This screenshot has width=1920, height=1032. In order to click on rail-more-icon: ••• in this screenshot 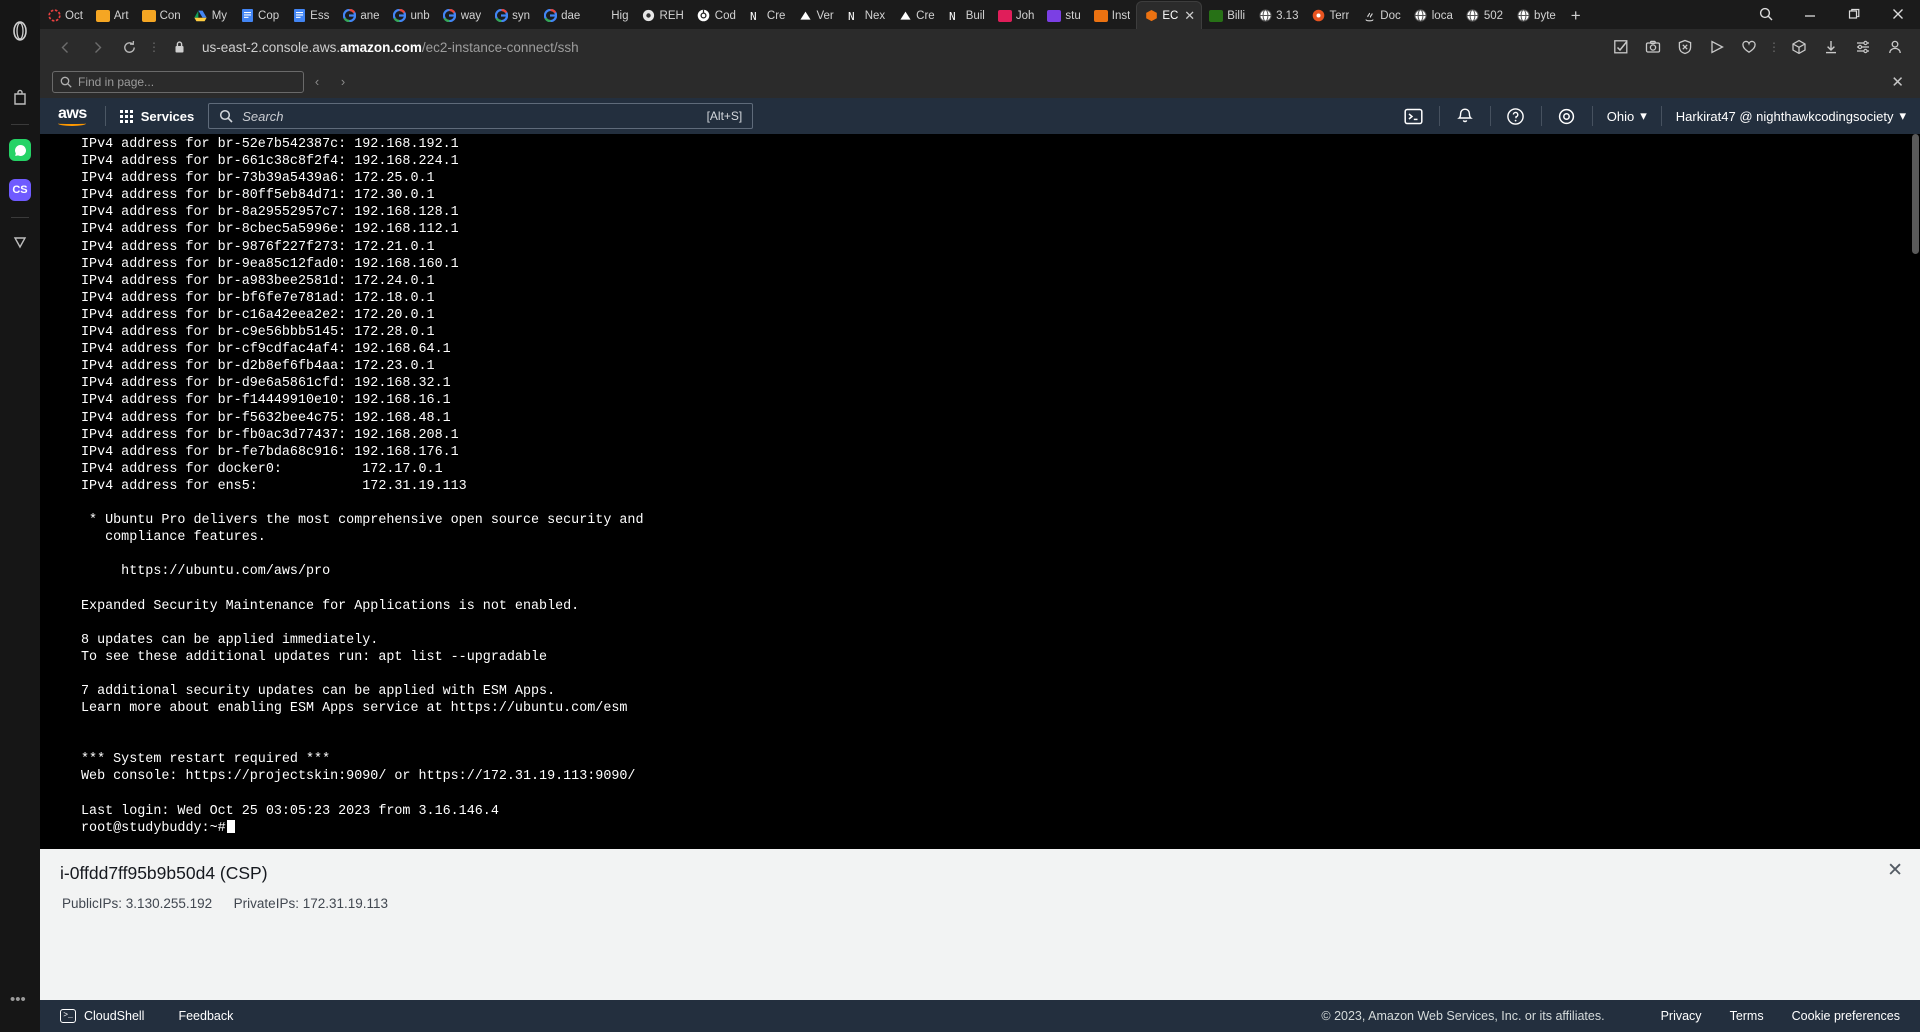, I will do `click(18, 999)`.